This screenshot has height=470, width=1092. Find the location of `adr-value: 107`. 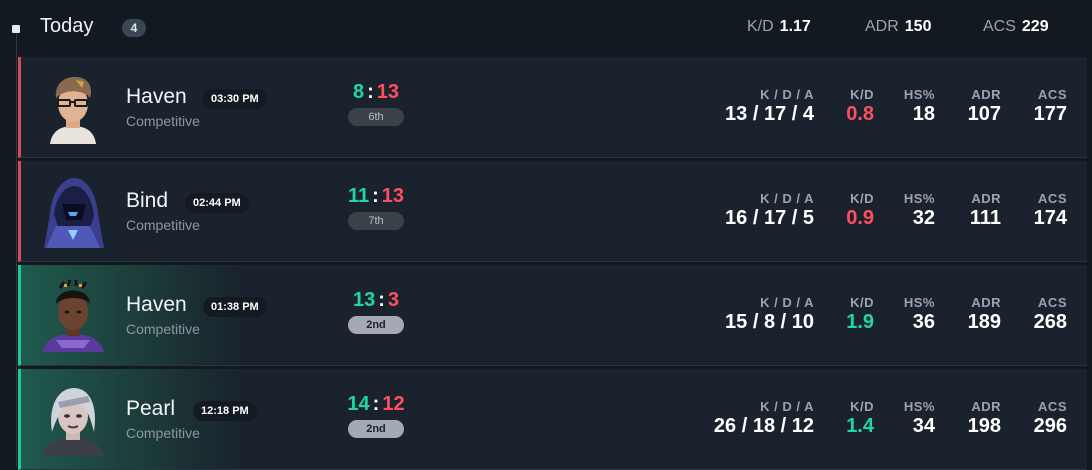

adr-value: 107 is located at coordinates (984, 114).